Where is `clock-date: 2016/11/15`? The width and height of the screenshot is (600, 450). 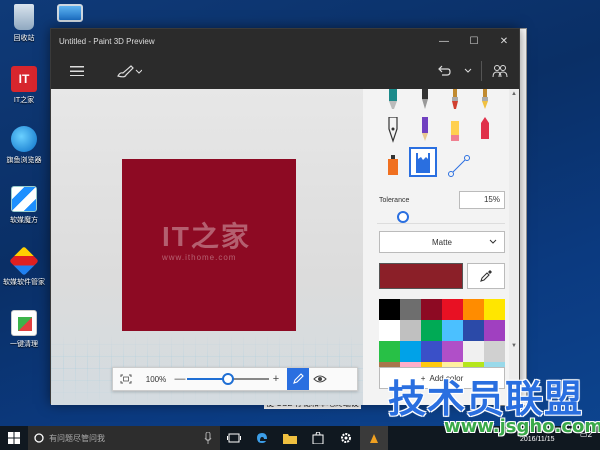
clock-date: 2016/11/15 is located at coordinates (537, 439).